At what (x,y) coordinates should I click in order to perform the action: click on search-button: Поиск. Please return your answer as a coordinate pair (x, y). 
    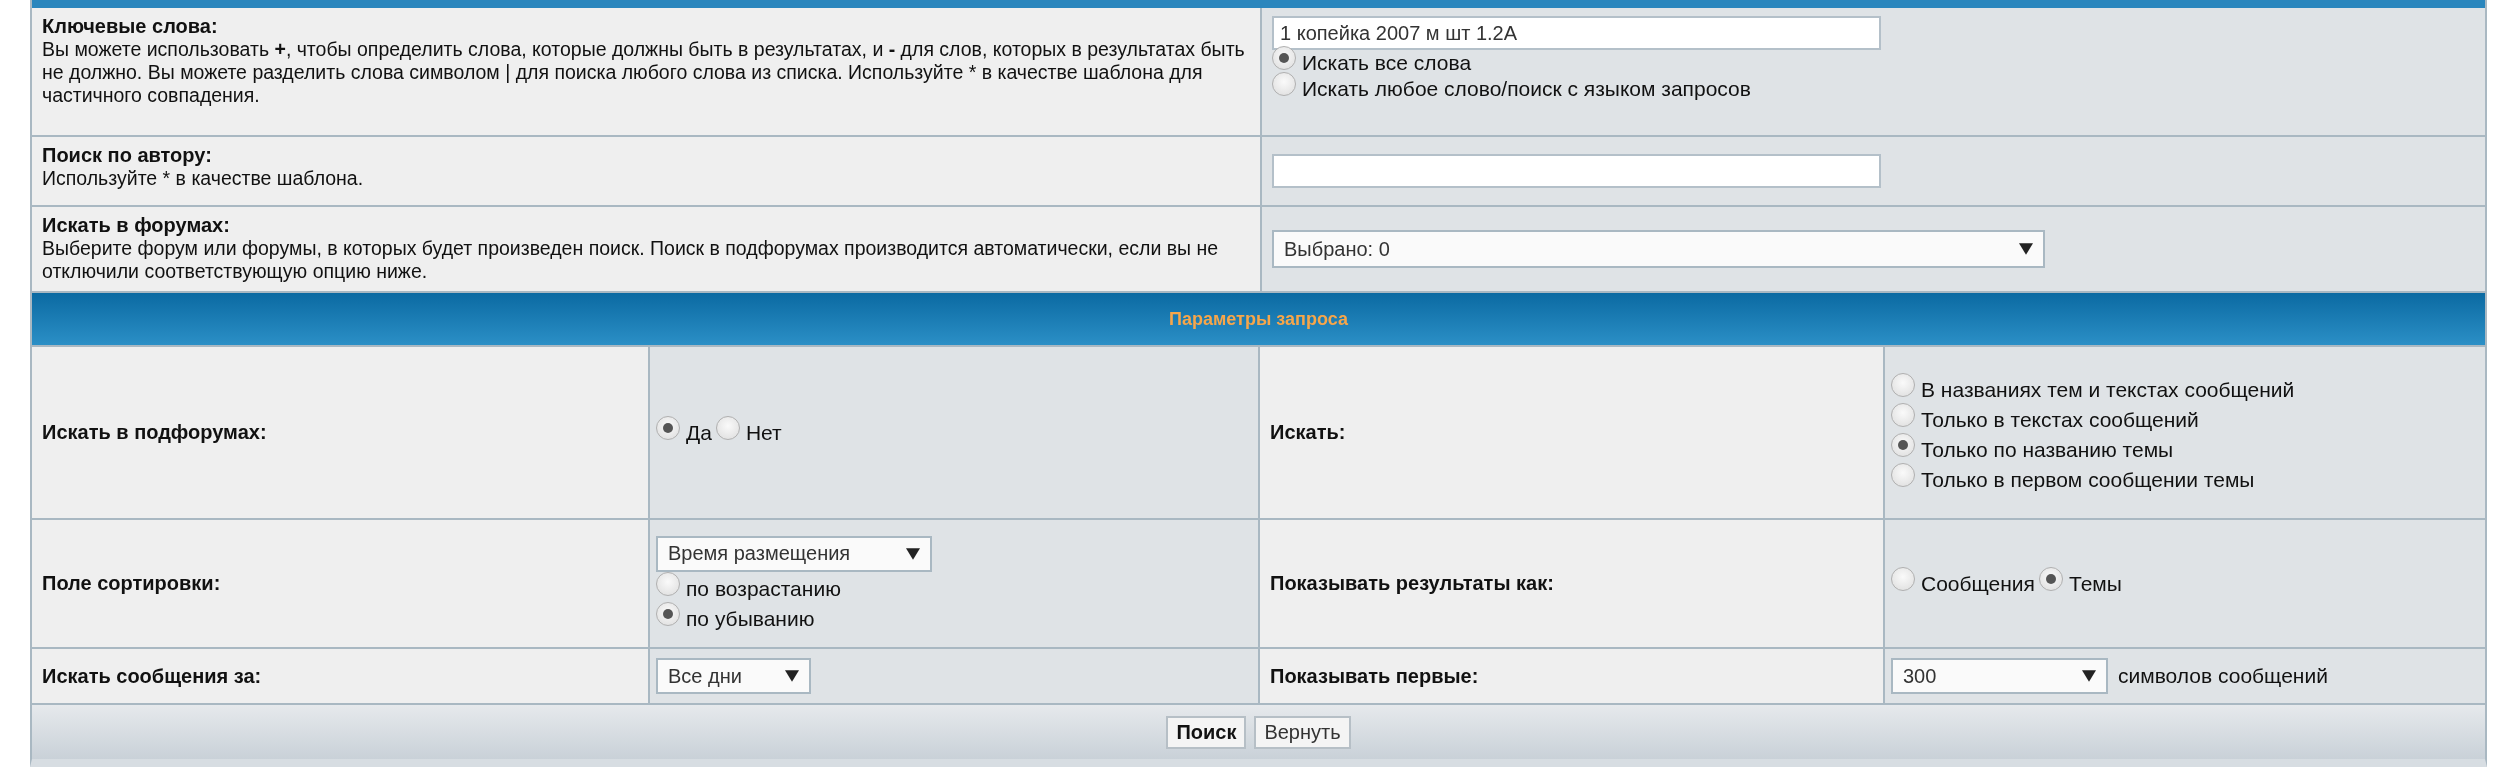
    Looking at the image, I should click on (1206, 732).